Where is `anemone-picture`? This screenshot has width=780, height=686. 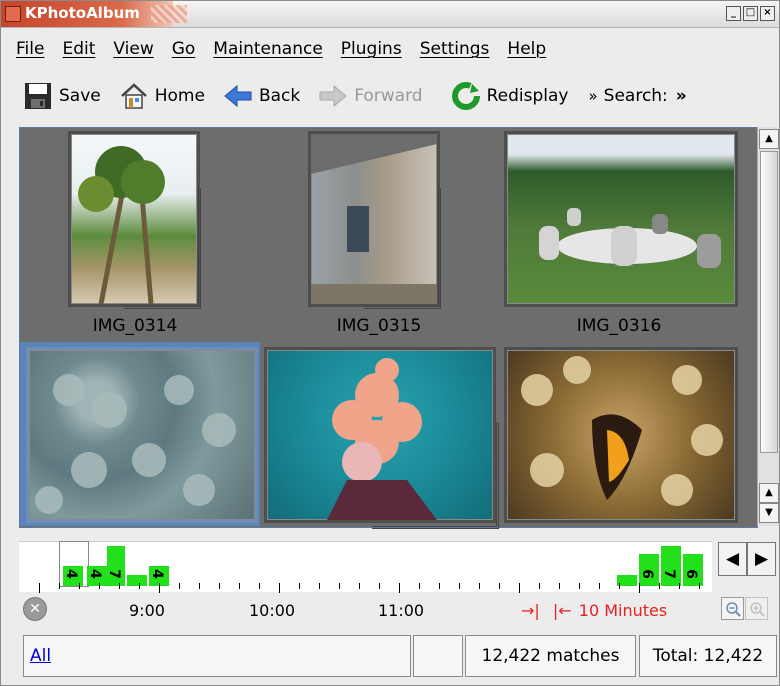 anemone-picture is located at coordinates (135, 444).